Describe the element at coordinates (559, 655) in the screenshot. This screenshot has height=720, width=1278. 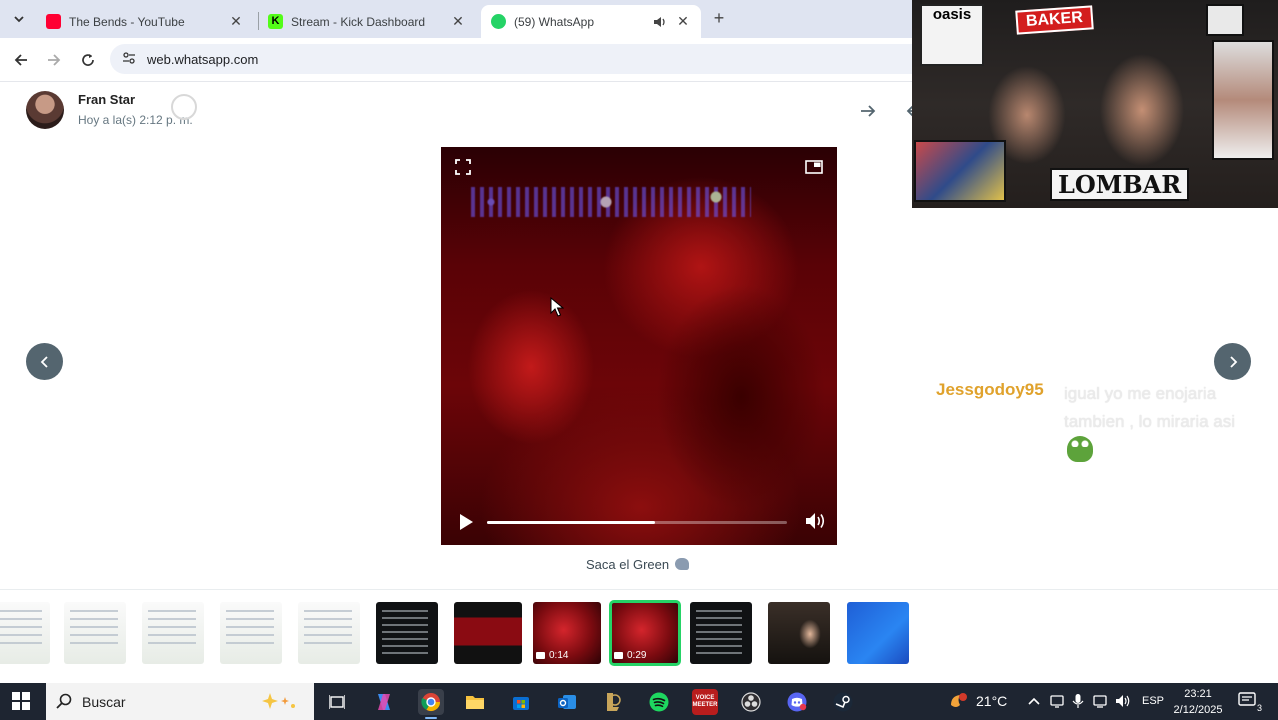
I see `video-duration-text: 0:14` at that location.